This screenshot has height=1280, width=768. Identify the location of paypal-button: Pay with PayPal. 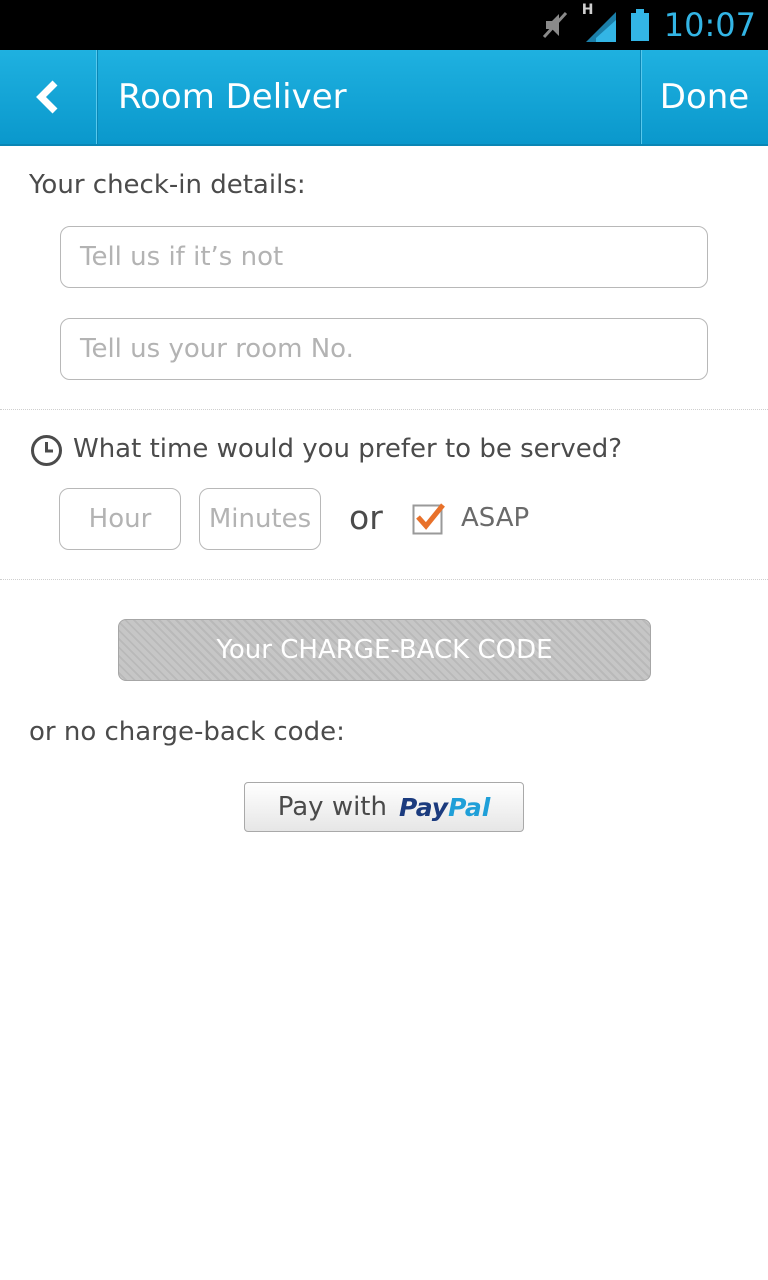
(384, 807).